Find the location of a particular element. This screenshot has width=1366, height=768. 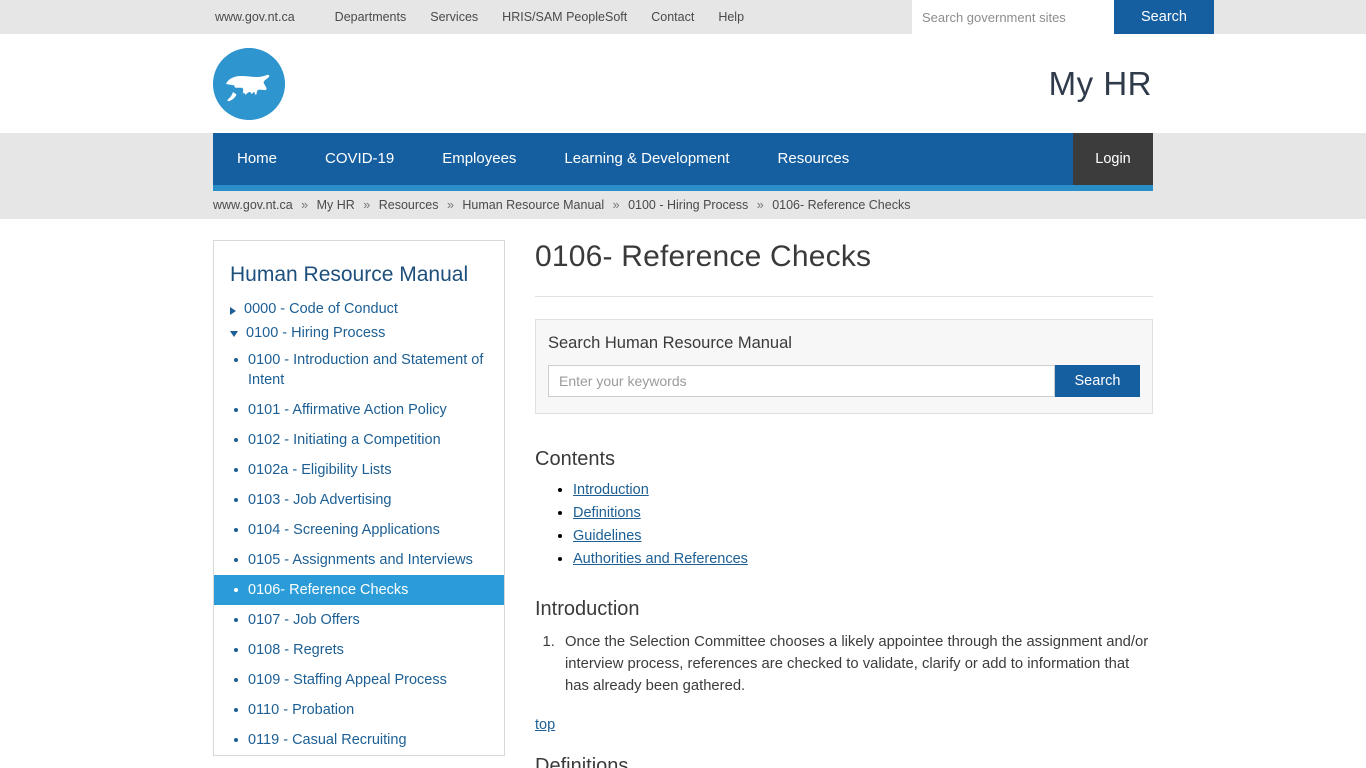

list-item: 0104 - Screening Applications is located at coordinates (359, 530).